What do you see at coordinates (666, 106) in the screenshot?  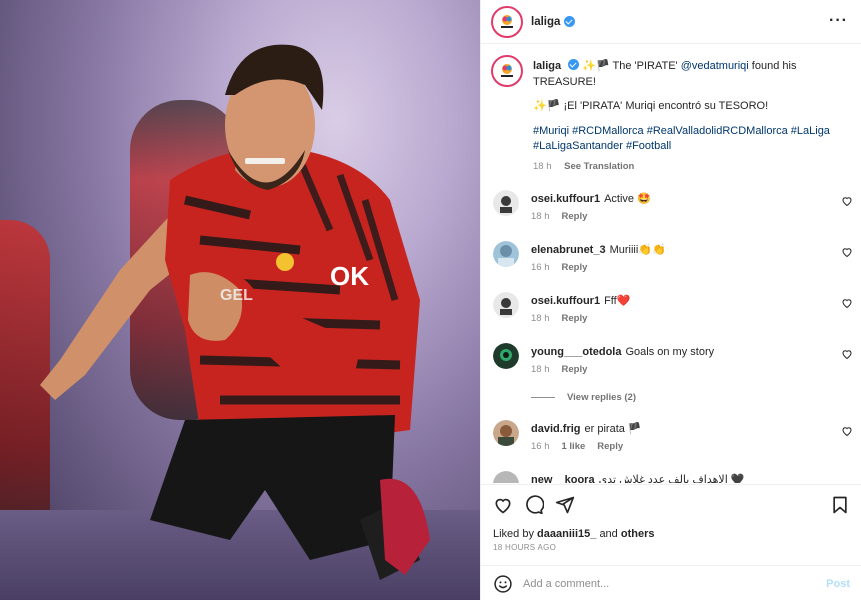 I see `caption-line2: ¡El 'PIRATA' Muriqi encontró su TESORO!` at bounding box center [666, 106].